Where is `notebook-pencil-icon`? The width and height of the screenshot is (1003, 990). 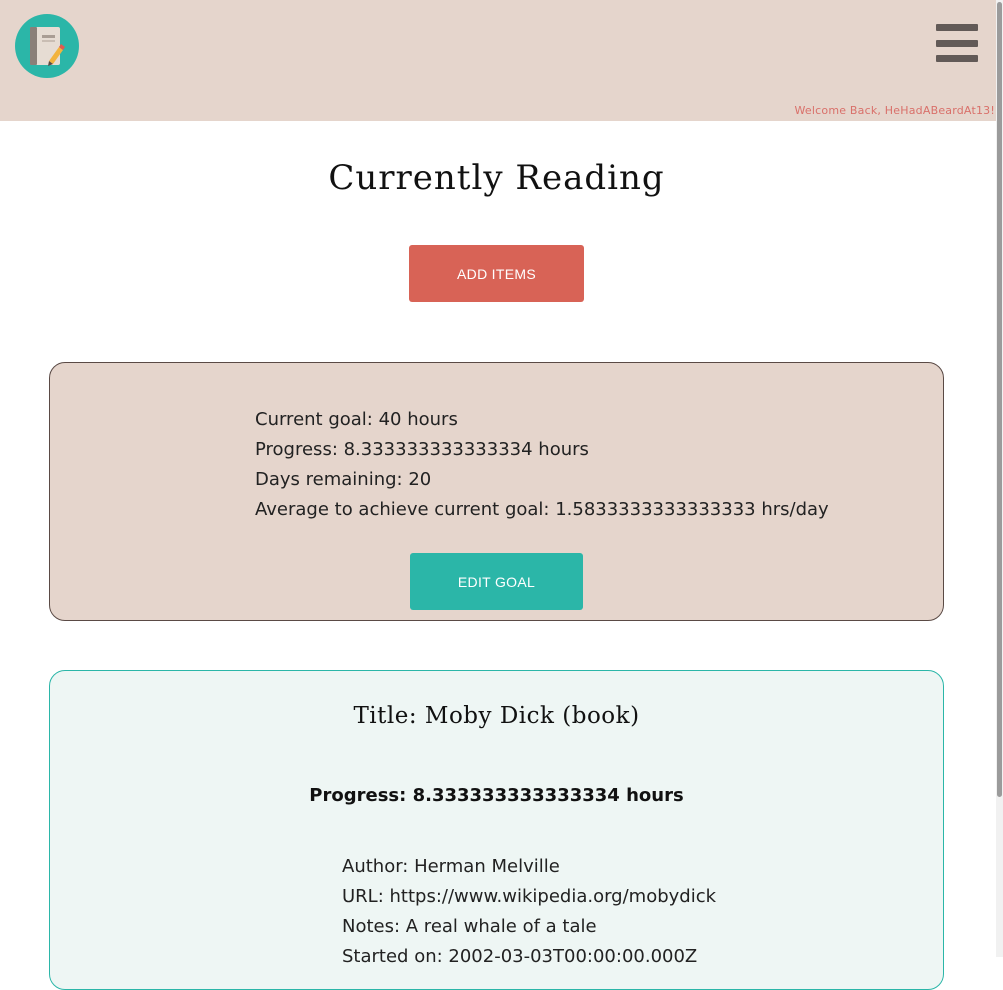 notebook-pencil-icon is located at coordinates (47, 46).